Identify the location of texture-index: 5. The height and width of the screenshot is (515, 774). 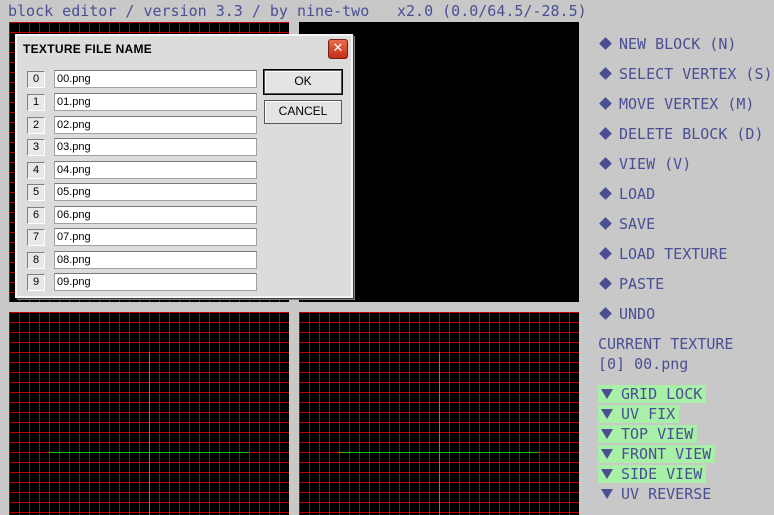
(36, 192).